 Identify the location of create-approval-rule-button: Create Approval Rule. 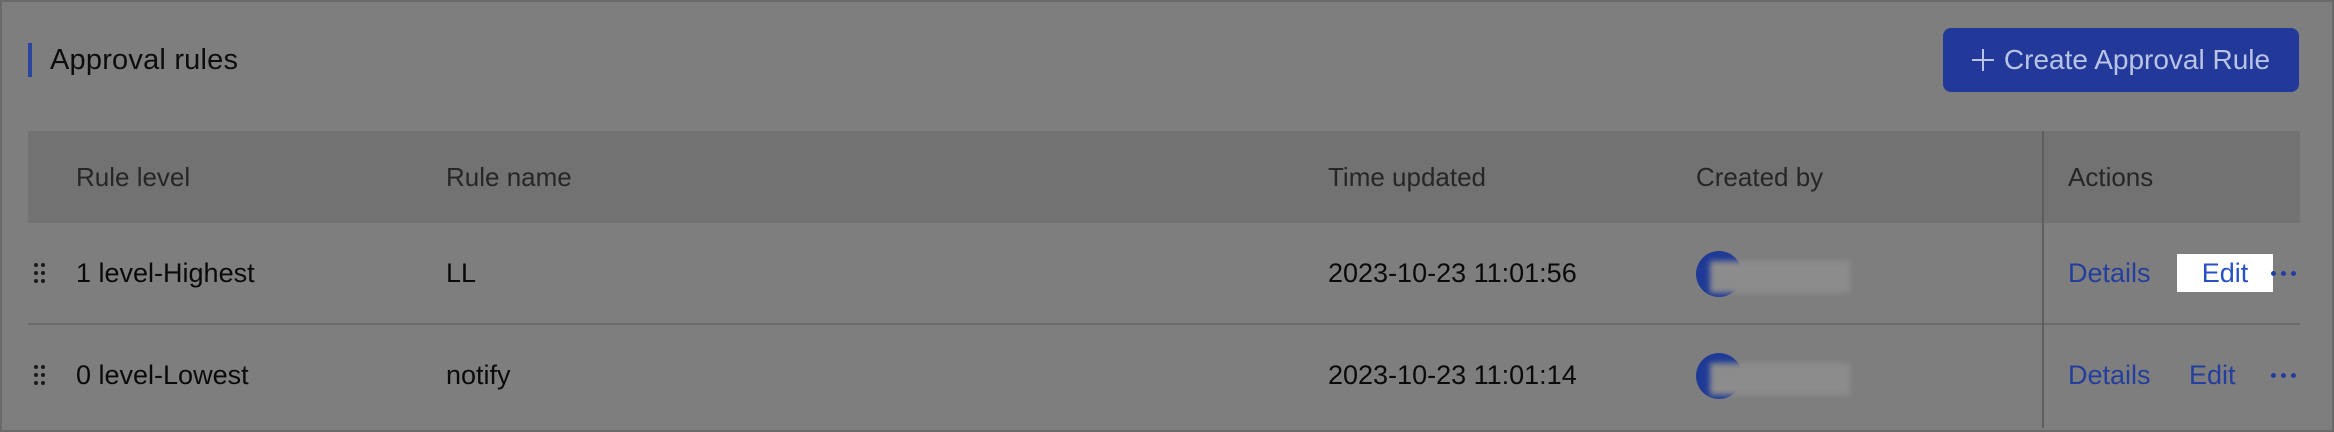
(2121, 60).